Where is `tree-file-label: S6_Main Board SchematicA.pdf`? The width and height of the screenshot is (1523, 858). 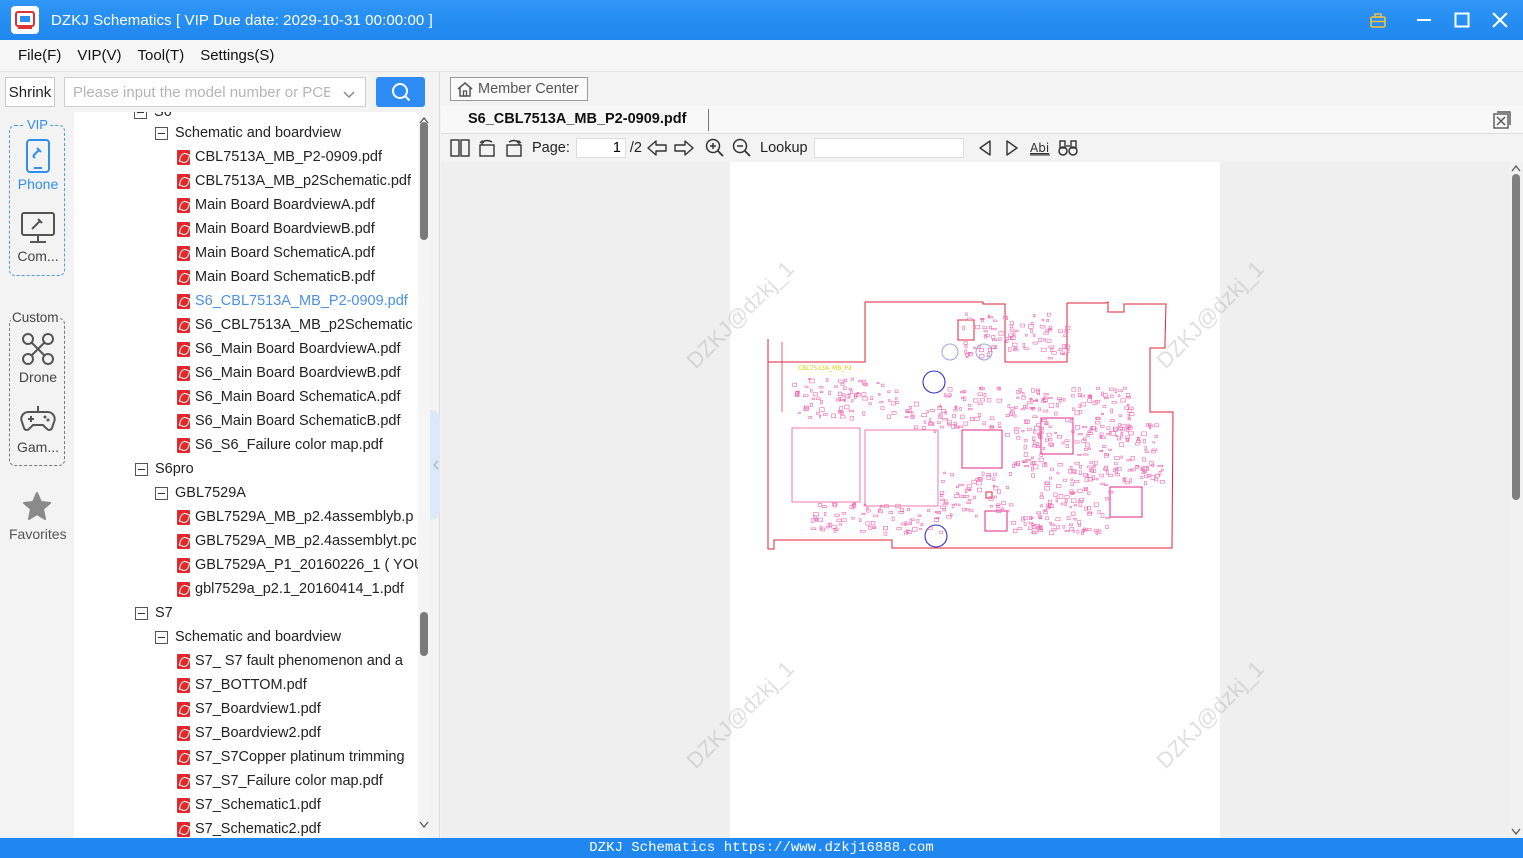
tree-file-label: S6_Main Board SchematicA.pdf is located at coordinates (298, 397).